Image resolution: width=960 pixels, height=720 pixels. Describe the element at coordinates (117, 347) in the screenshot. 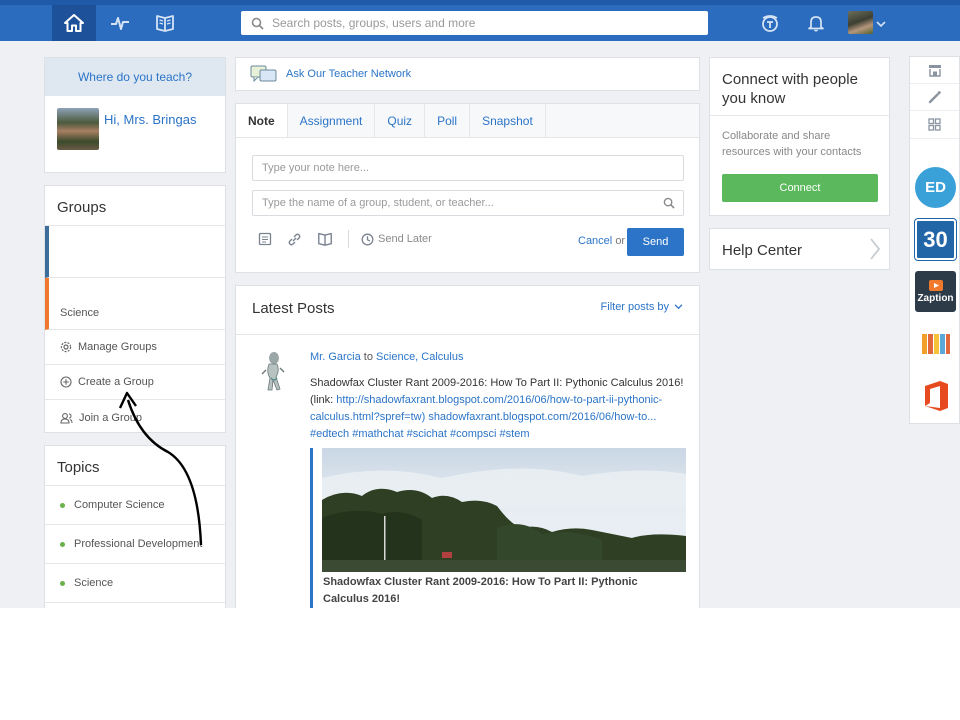

I see `manage-groups-label: Manage Groups` at that location.